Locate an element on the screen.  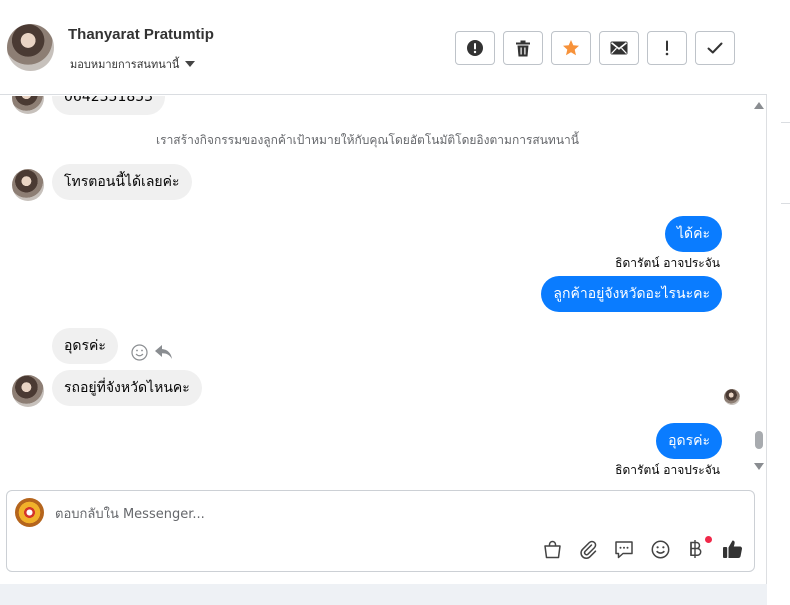
contact-name: Thanyarat Pratumtip is located at coordinates (141, 34).